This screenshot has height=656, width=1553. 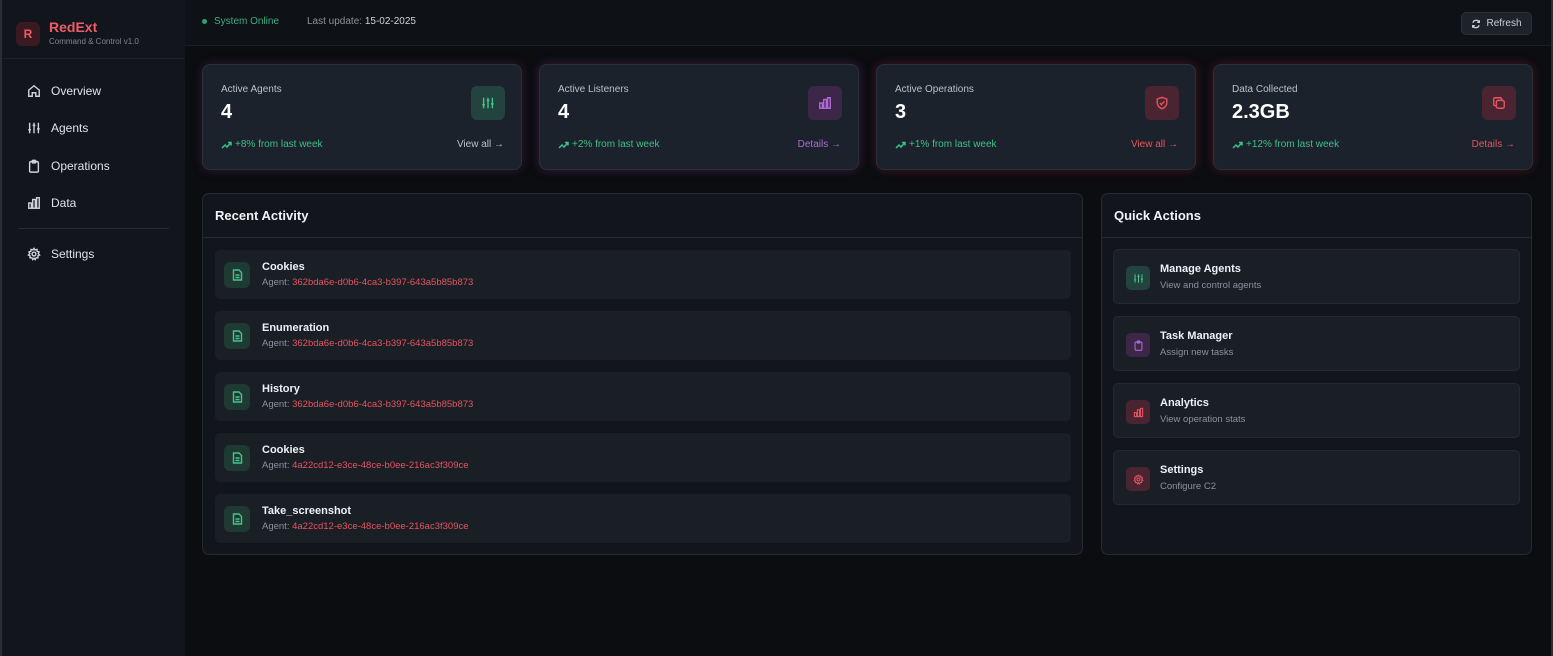 What do you see at coordinates (94, 41) in the screenshot?
I see `brand-subtitle: Command & Control v1.0` at bounding box center [94, 41].